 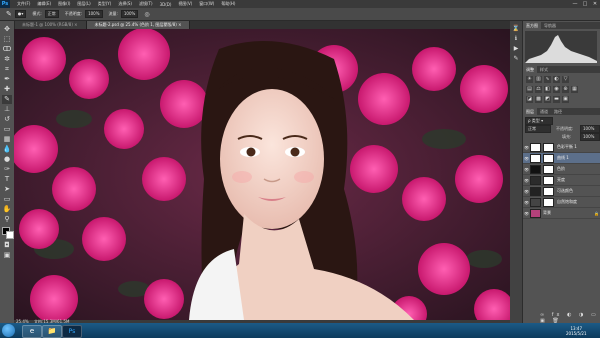 I want to click on dodge-tool-icon: ●, so click(x=7, y=159).